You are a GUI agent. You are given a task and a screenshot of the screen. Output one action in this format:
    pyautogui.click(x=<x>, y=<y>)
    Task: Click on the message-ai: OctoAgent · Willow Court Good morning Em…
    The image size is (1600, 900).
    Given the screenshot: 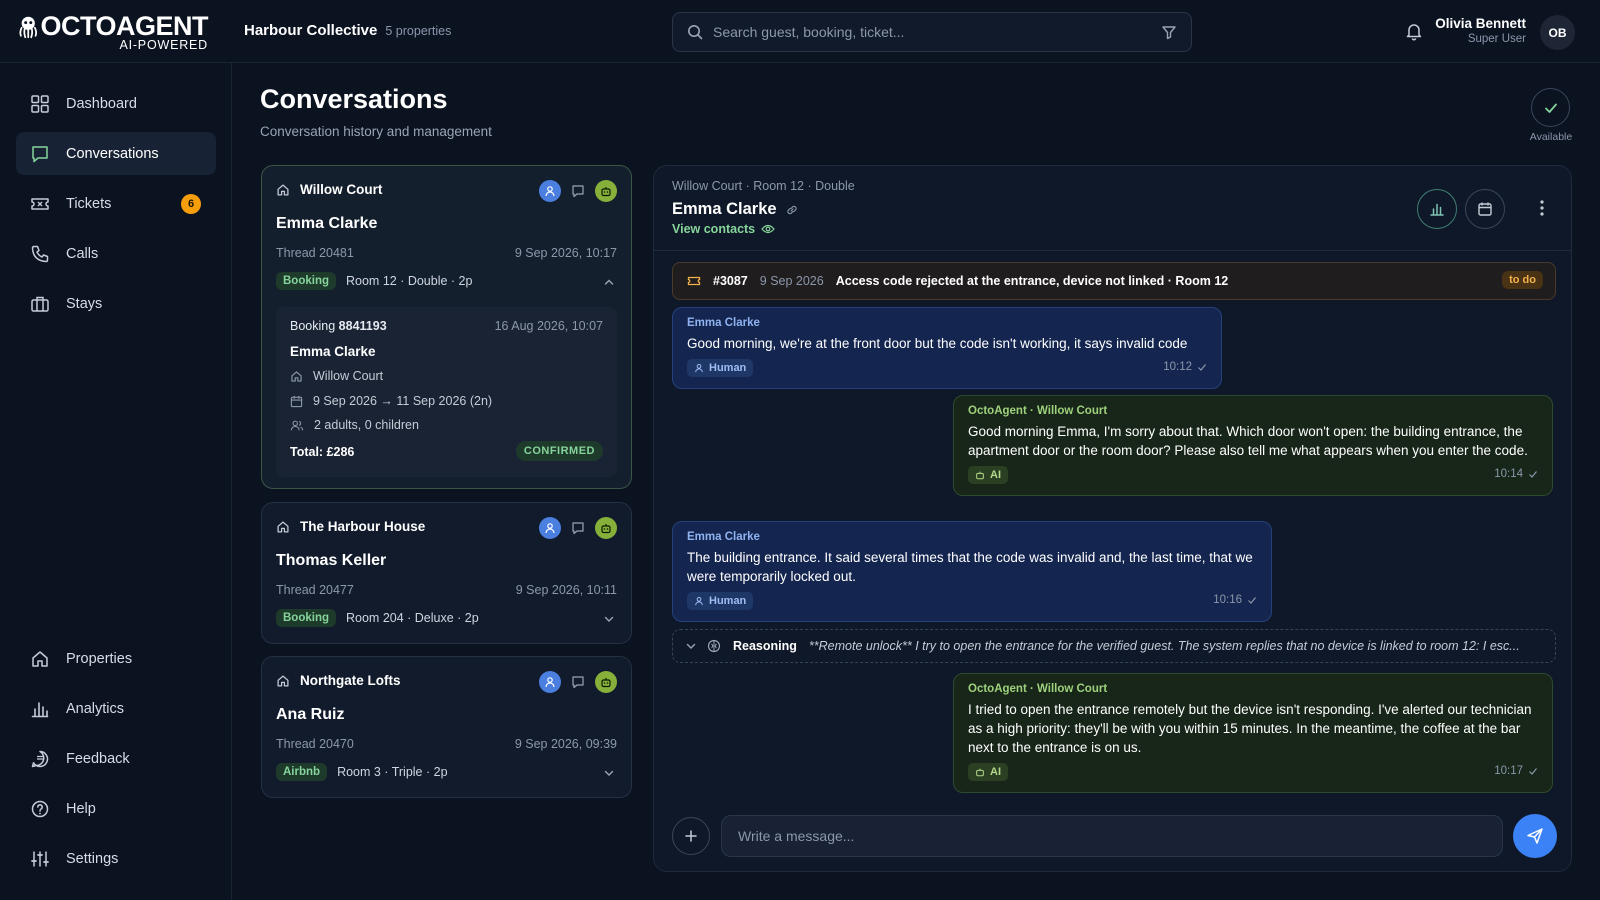 What is the action you would take?
    pyautogui.click(x=1253, y=445)
    